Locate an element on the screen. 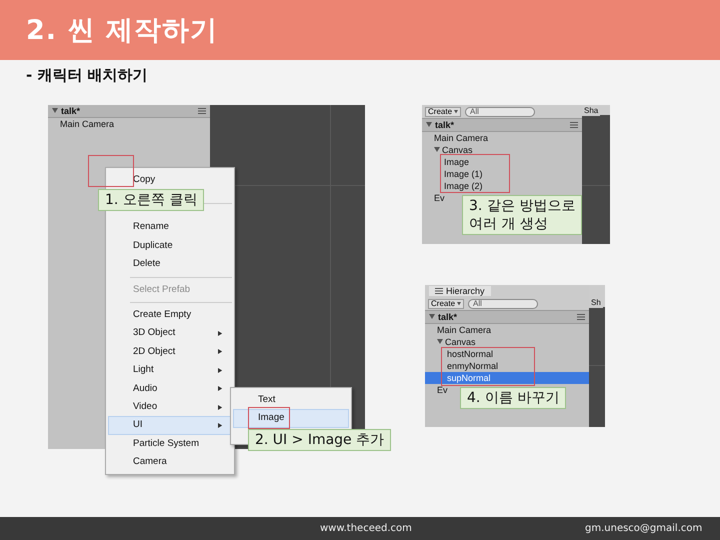  slide-title: 2. 씬 제작하기 is located at coordinates (122, 31).